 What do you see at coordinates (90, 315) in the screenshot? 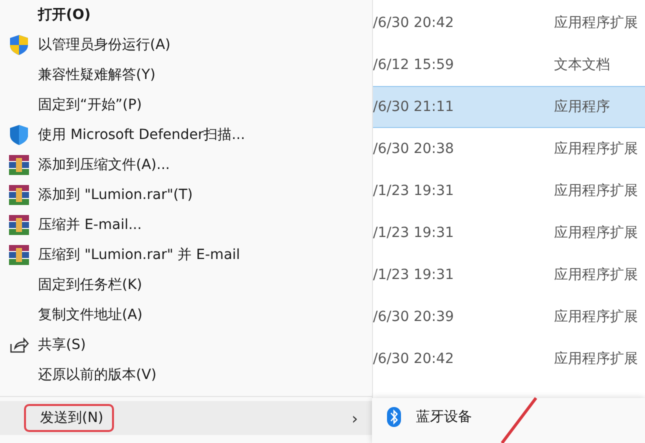
I see `menu-item: 复制文件地址(A)` at bounding box center [90, 315].